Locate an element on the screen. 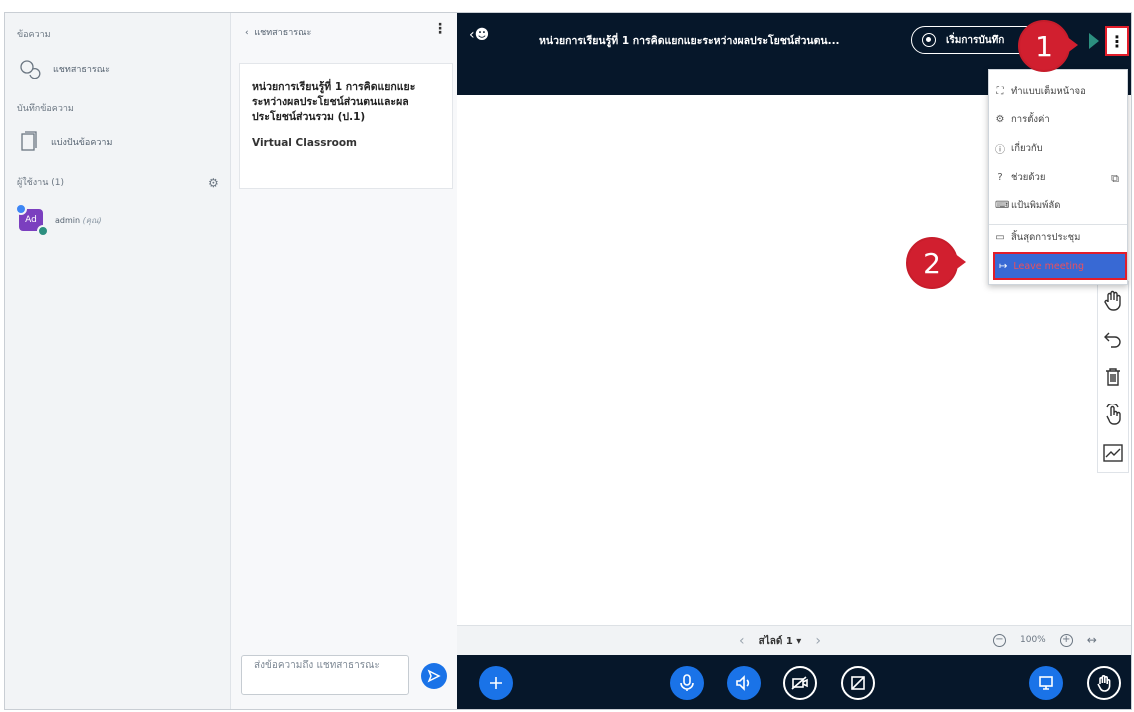 This screenshot has width=1134, height=712. slide-label: สไลด์ 1 is located at coordinates (775, 641).